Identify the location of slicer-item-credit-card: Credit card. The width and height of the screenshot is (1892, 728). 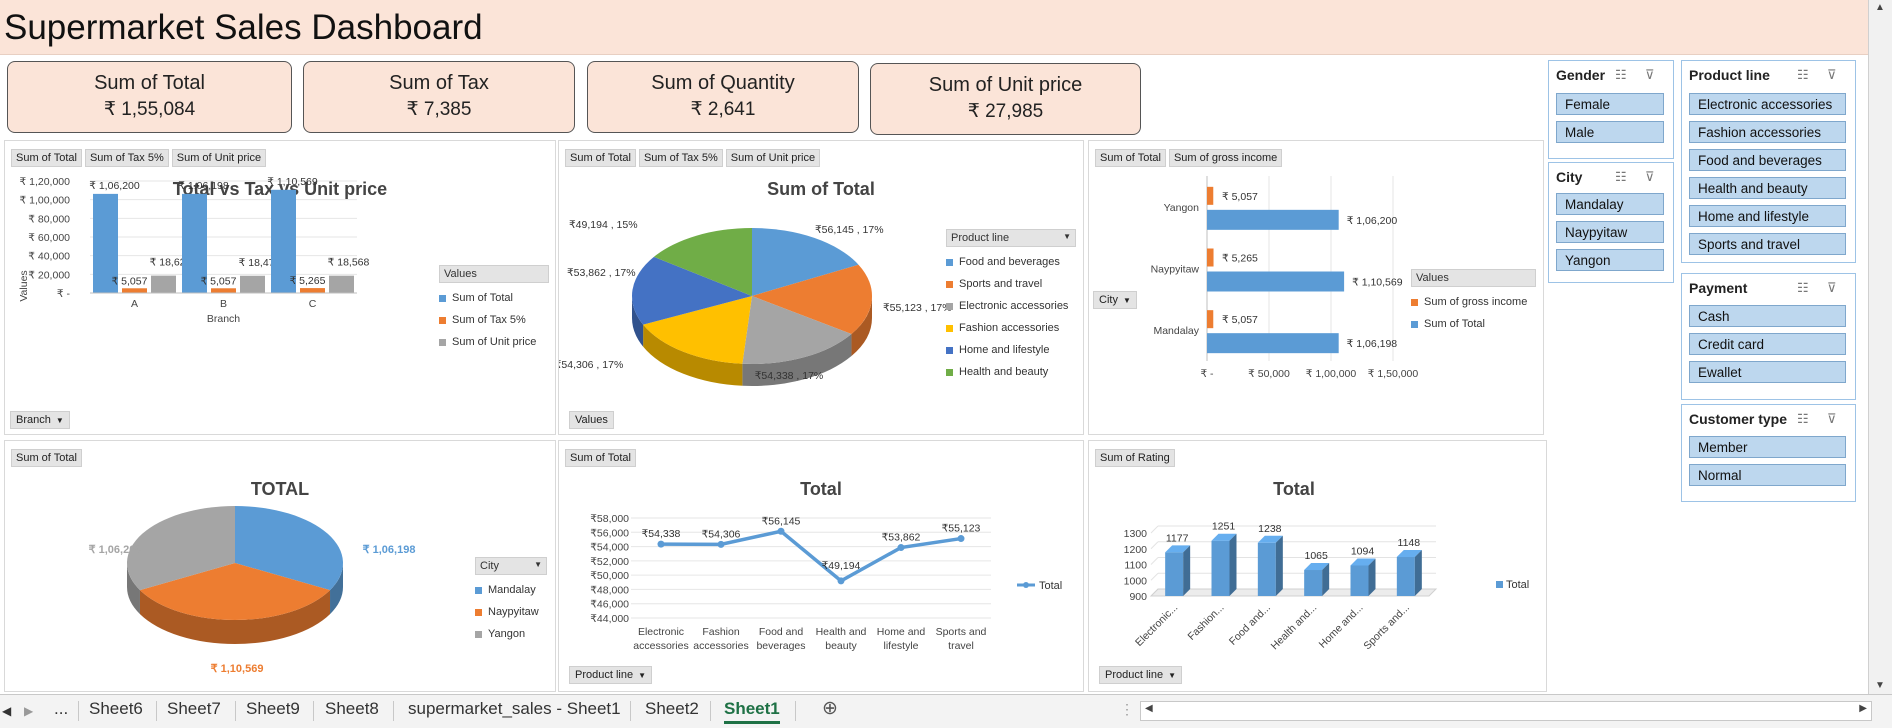
(1767, 344).